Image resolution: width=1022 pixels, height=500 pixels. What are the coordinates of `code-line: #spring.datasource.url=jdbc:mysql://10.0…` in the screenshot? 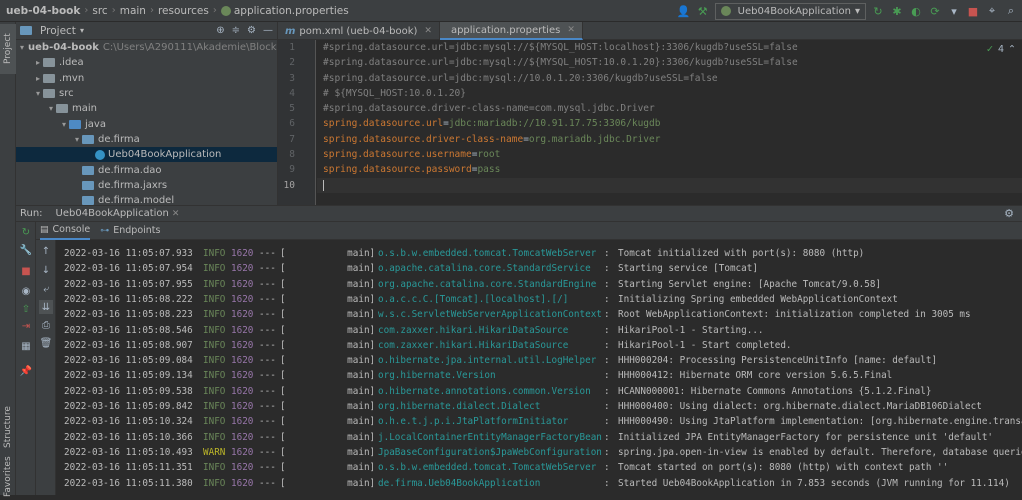 It's located at (669, 78).